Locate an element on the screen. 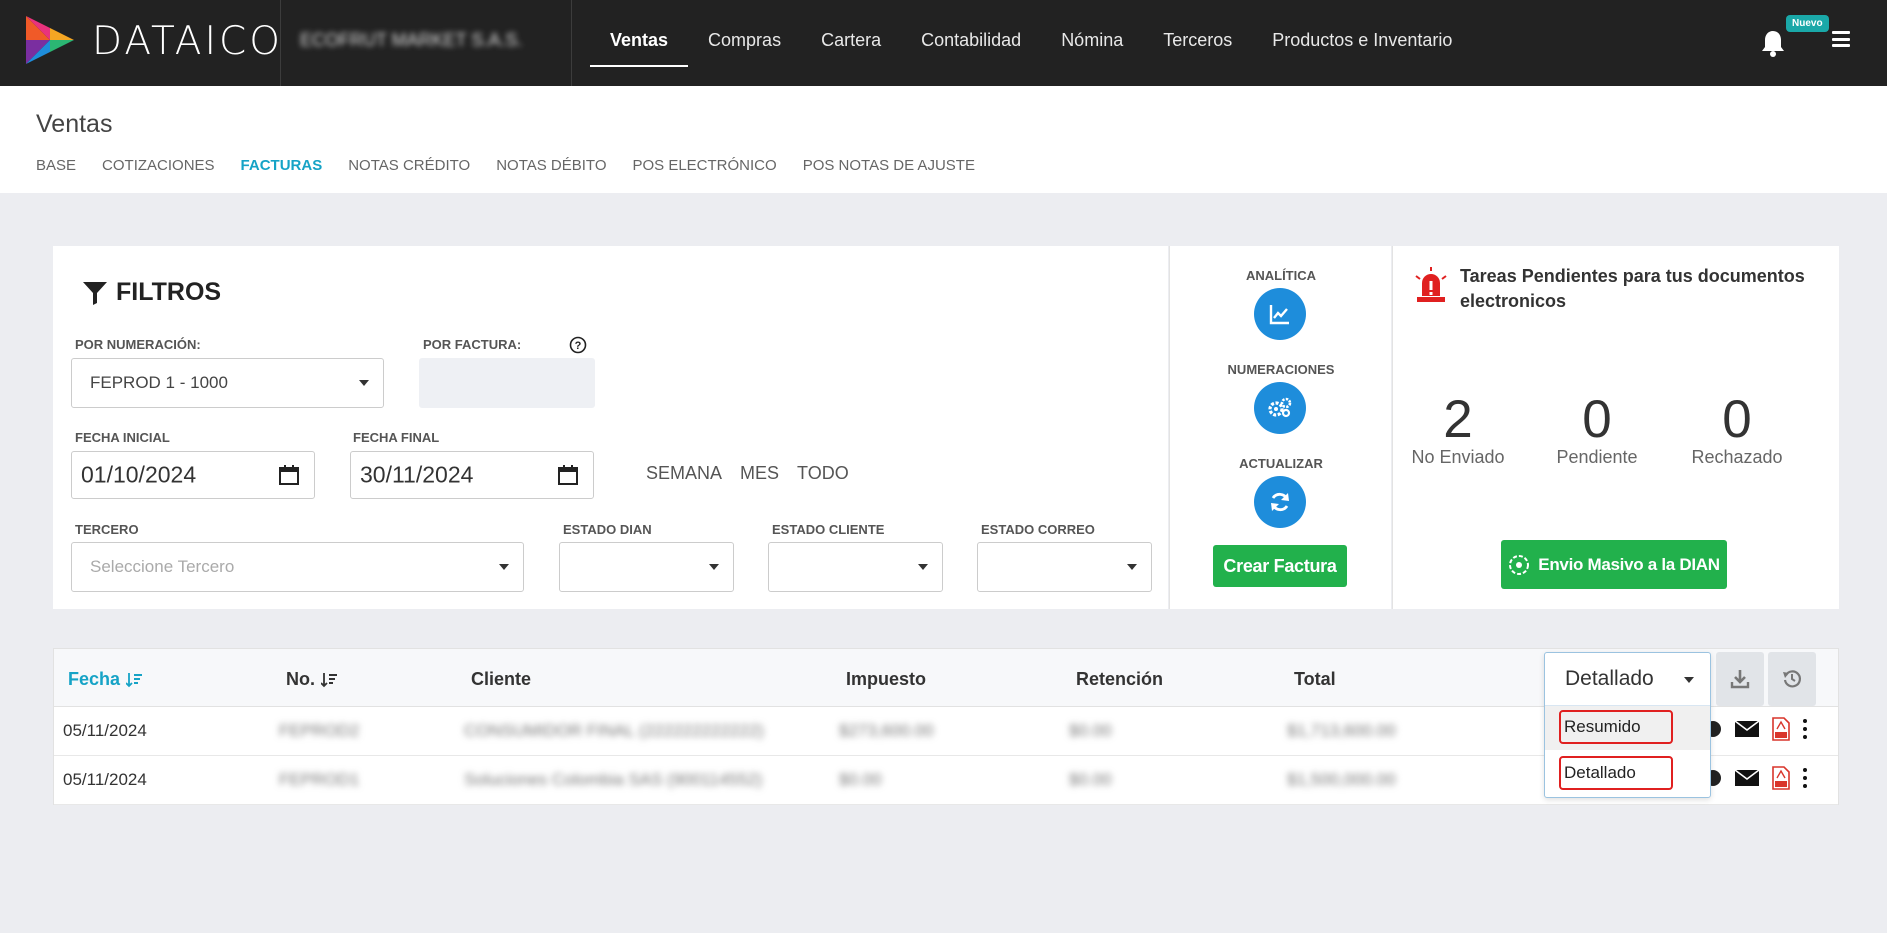 The height and width of the screenshot is (933, 1887). factura-label: POR FACTURA: is located at coordinates (472, 344).